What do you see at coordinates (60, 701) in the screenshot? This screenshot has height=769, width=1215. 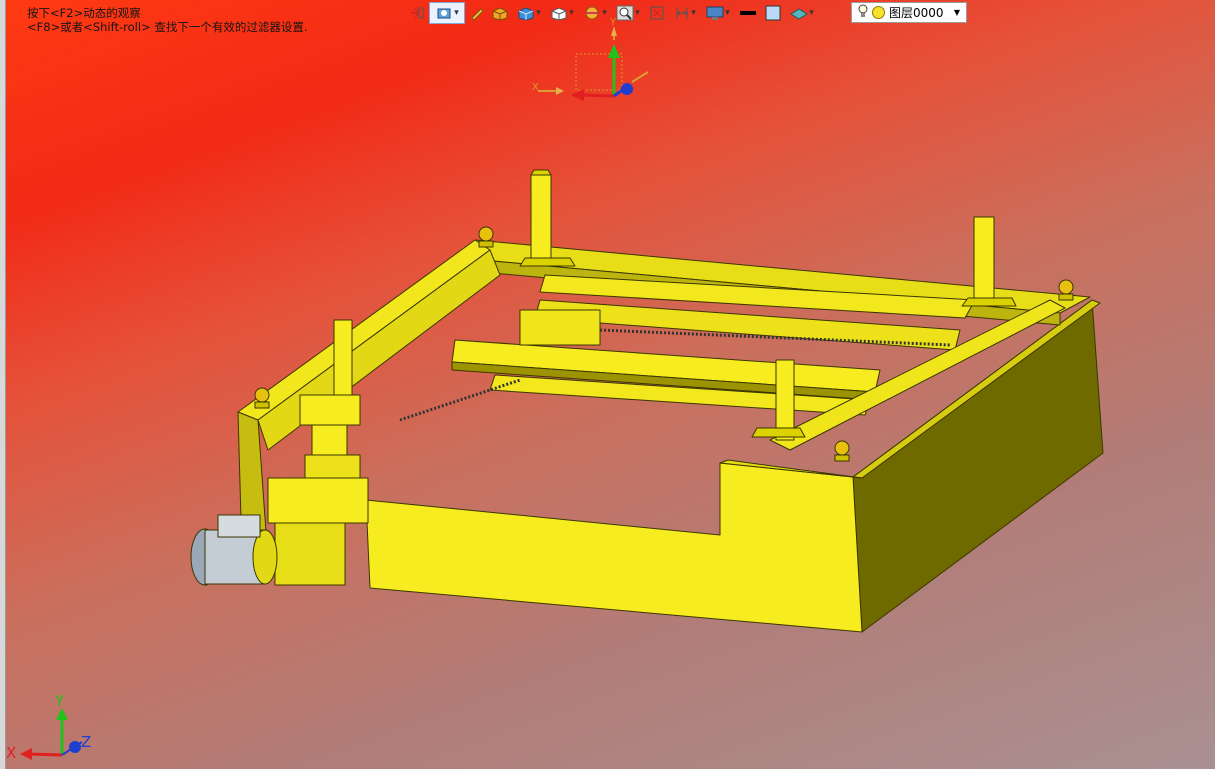 I see `axis-y-label: Y` at bounding box center [60, 701].